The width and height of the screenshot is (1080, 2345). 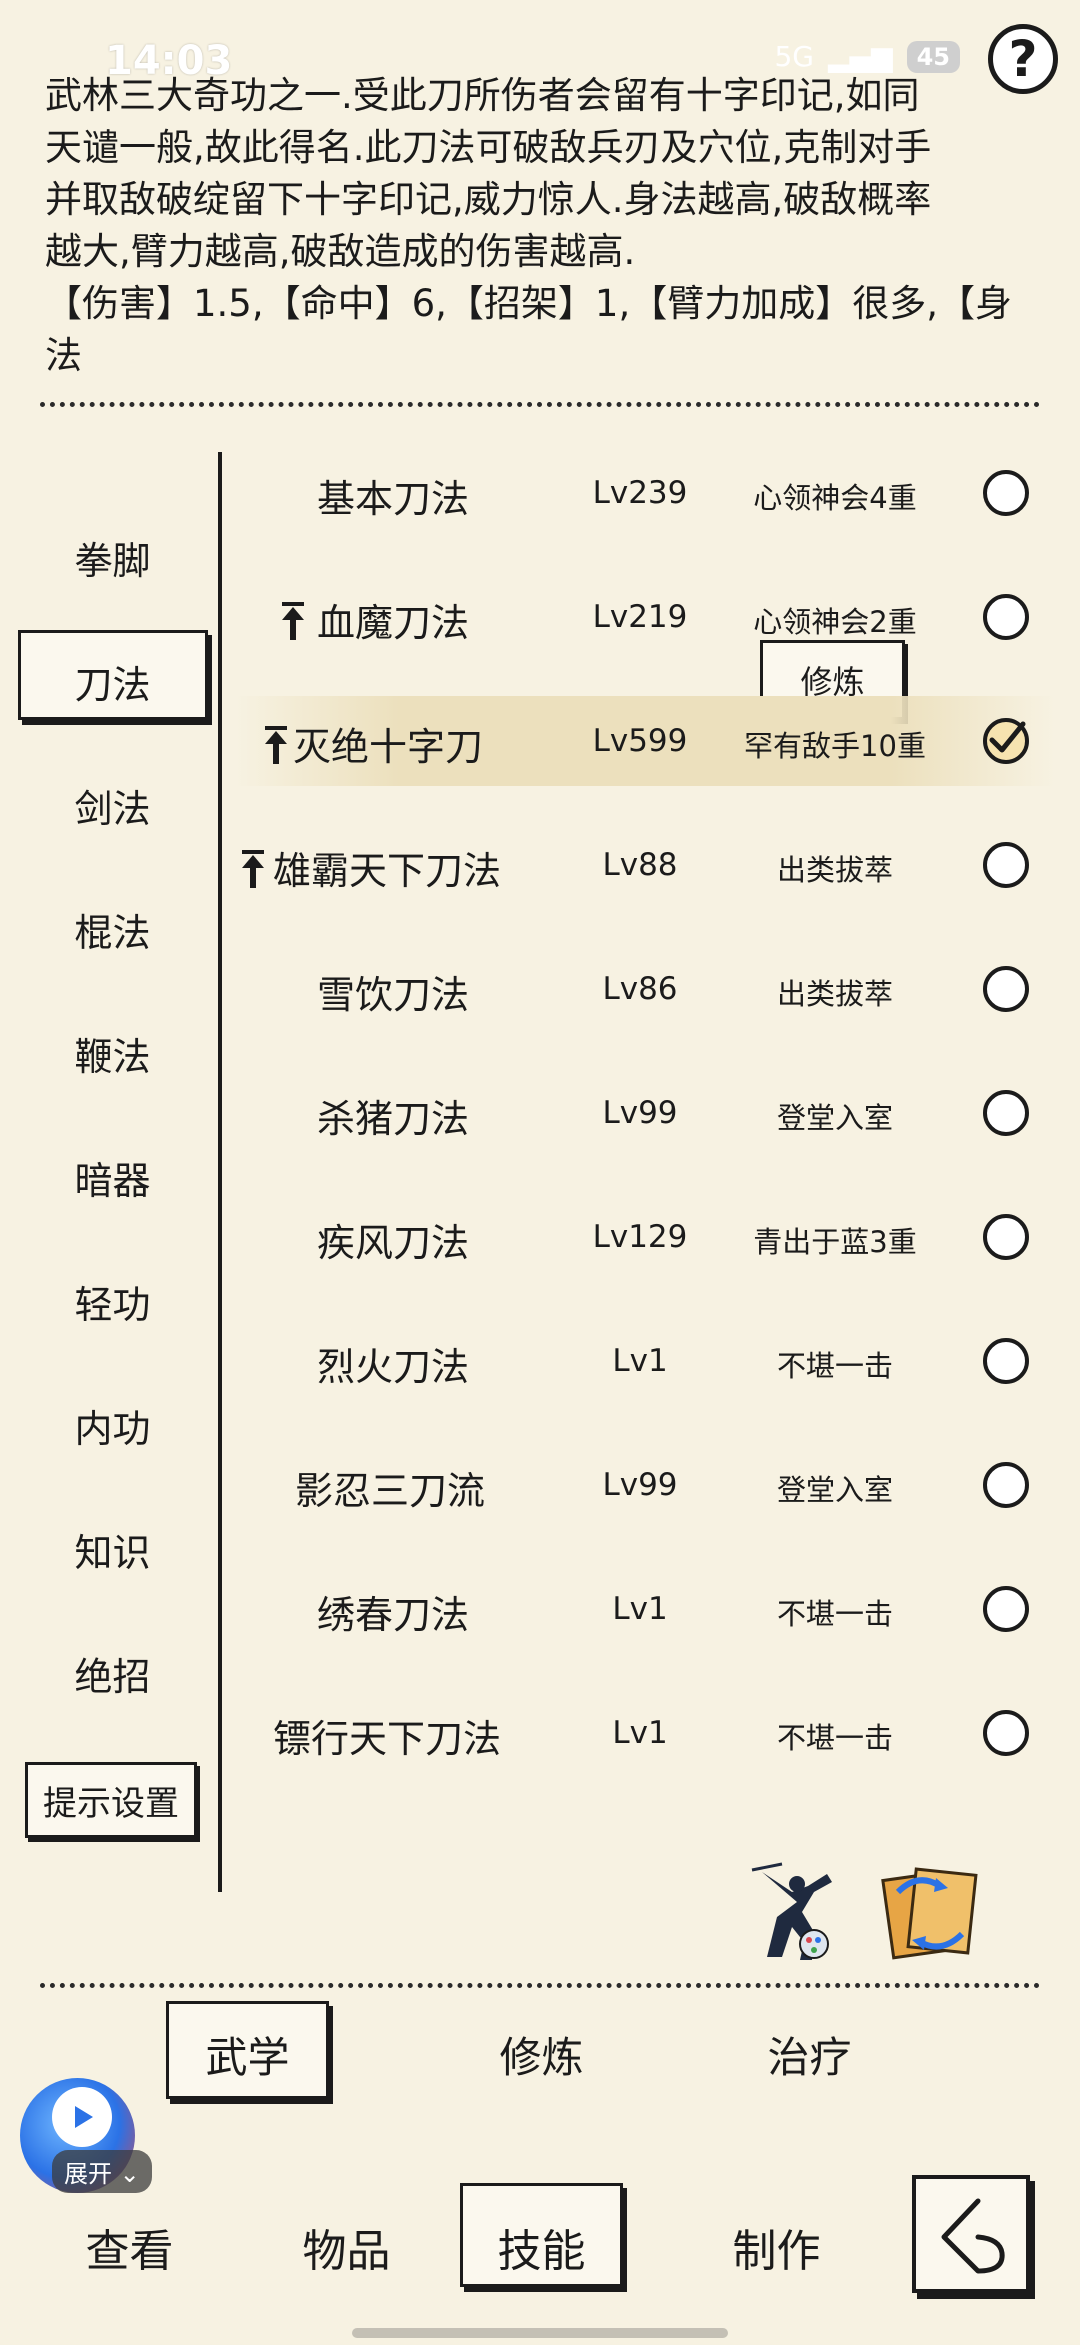 I want to click on chevron-down-icon: ⌄, so click(x=126, y=2174).